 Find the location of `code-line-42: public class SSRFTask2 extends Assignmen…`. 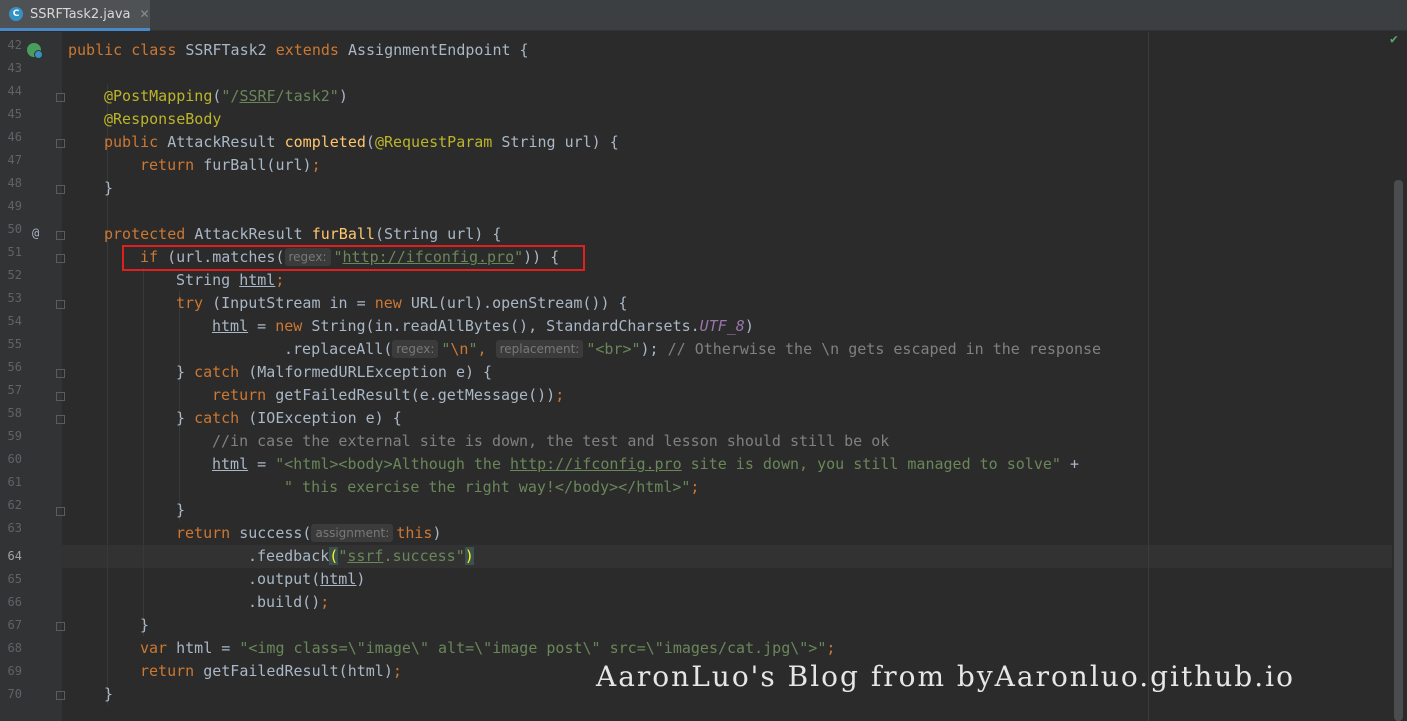

code-line-42: public class SSRFTask2 extends Assignmen… is located at coordinates (298, 50).